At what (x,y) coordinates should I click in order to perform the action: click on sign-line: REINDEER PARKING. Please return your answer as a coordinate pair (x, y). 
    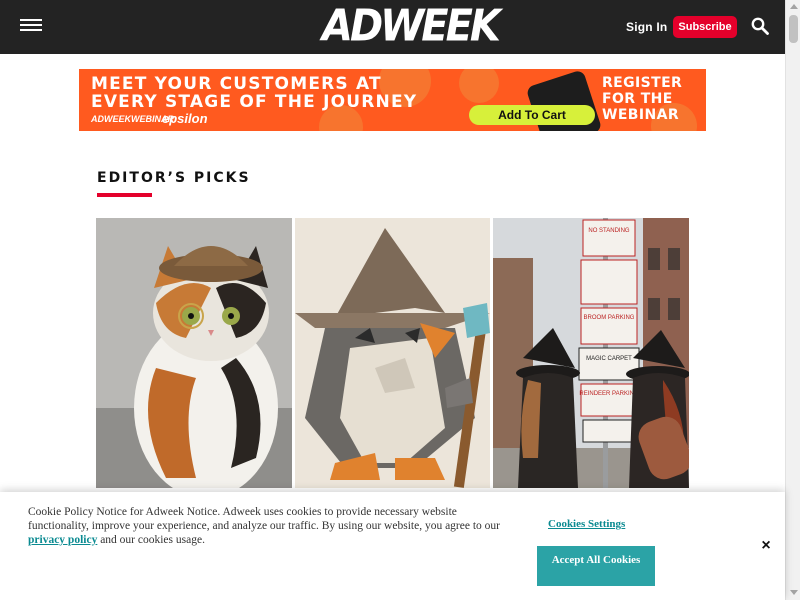
    Looking at the image, I should click on (609, 394).